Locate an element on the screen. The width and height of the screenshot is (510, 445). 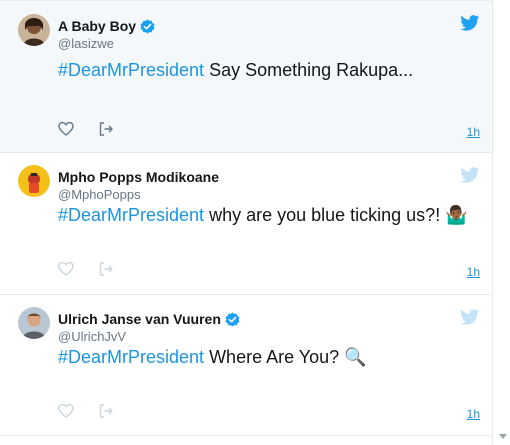
author-handle: @UlrichJvV is located at coordinates (92, 336).